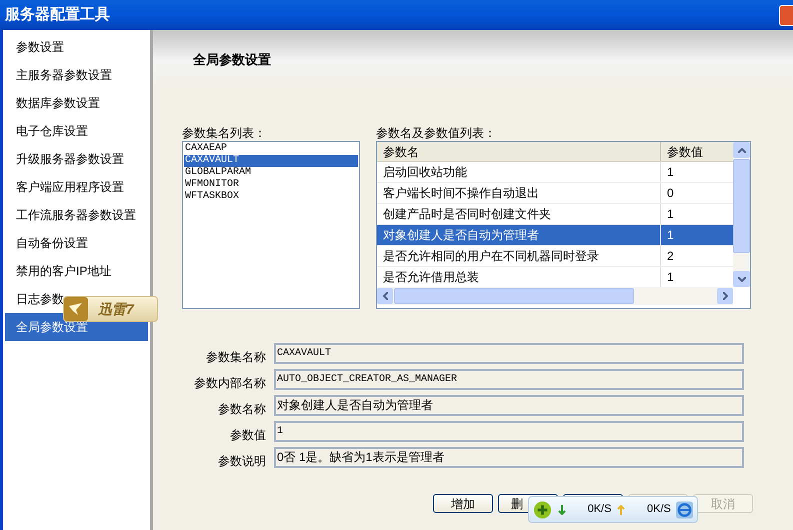 This screenshot has width=793, height=530. I want to click on sidebar-item: 禁用的客户IP地址, so click(76, 271).